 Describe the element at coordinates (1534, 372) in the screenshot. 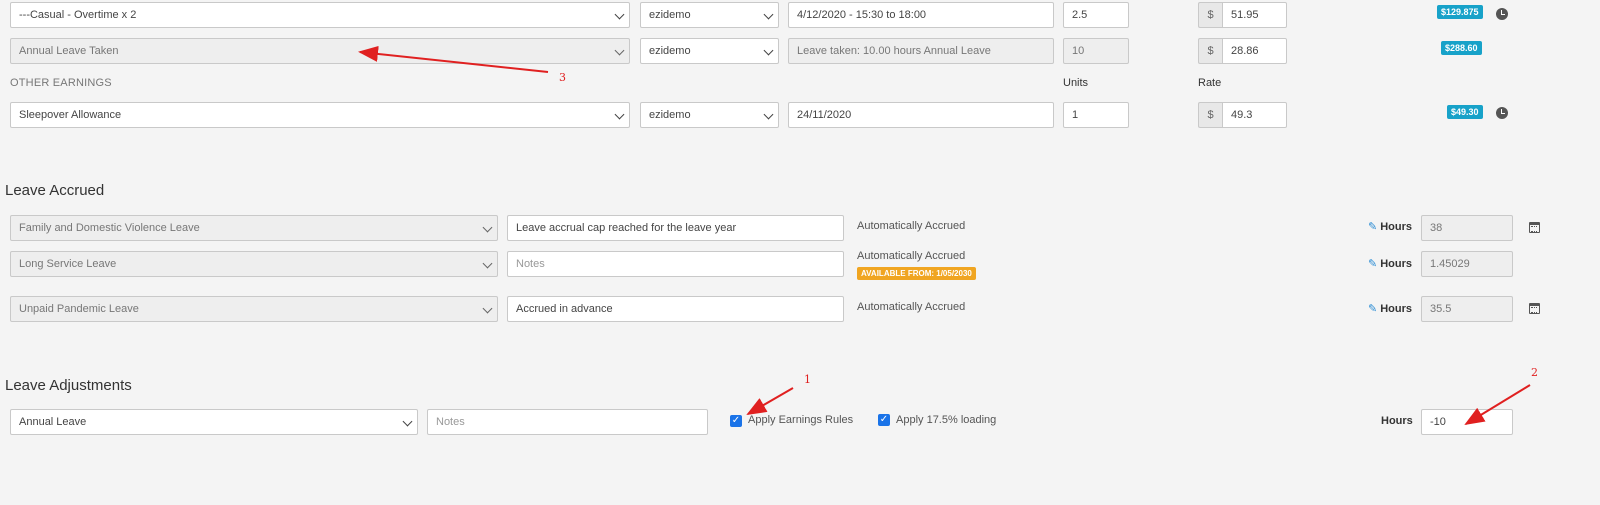

I see `annotation-label-2: 2` at that location.